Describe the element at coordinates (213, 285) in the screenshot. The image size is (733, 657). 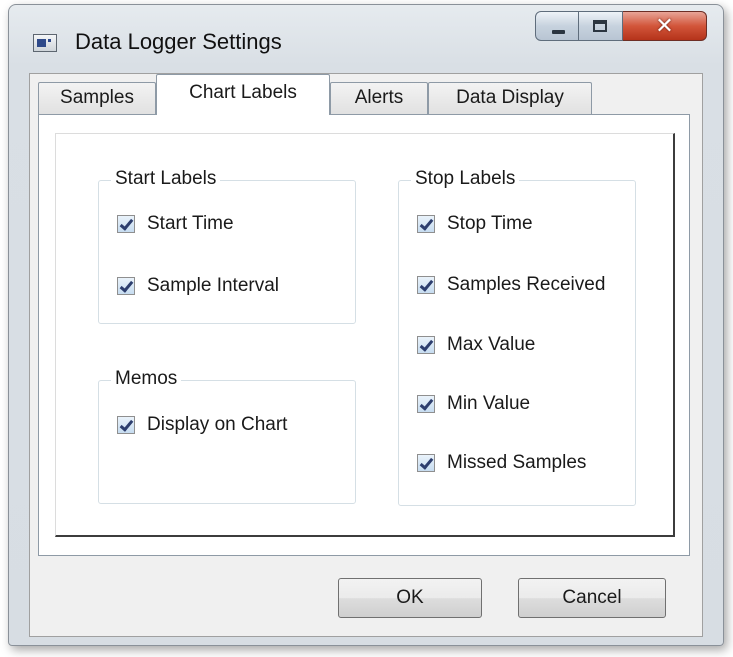
I see `sample-interval-label: Sample Interval` at that location.